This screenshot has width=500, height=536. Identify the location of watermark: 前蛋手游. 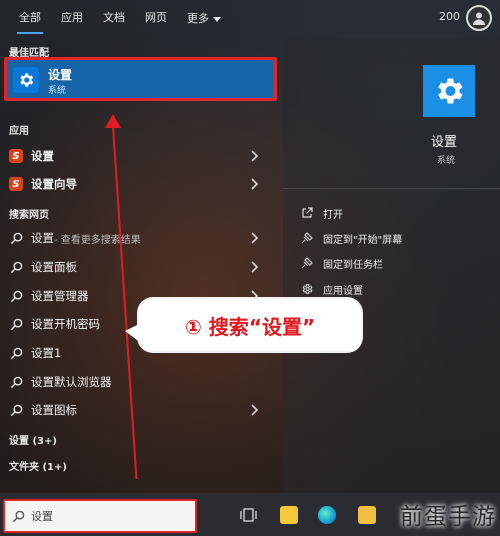
(448, 517).